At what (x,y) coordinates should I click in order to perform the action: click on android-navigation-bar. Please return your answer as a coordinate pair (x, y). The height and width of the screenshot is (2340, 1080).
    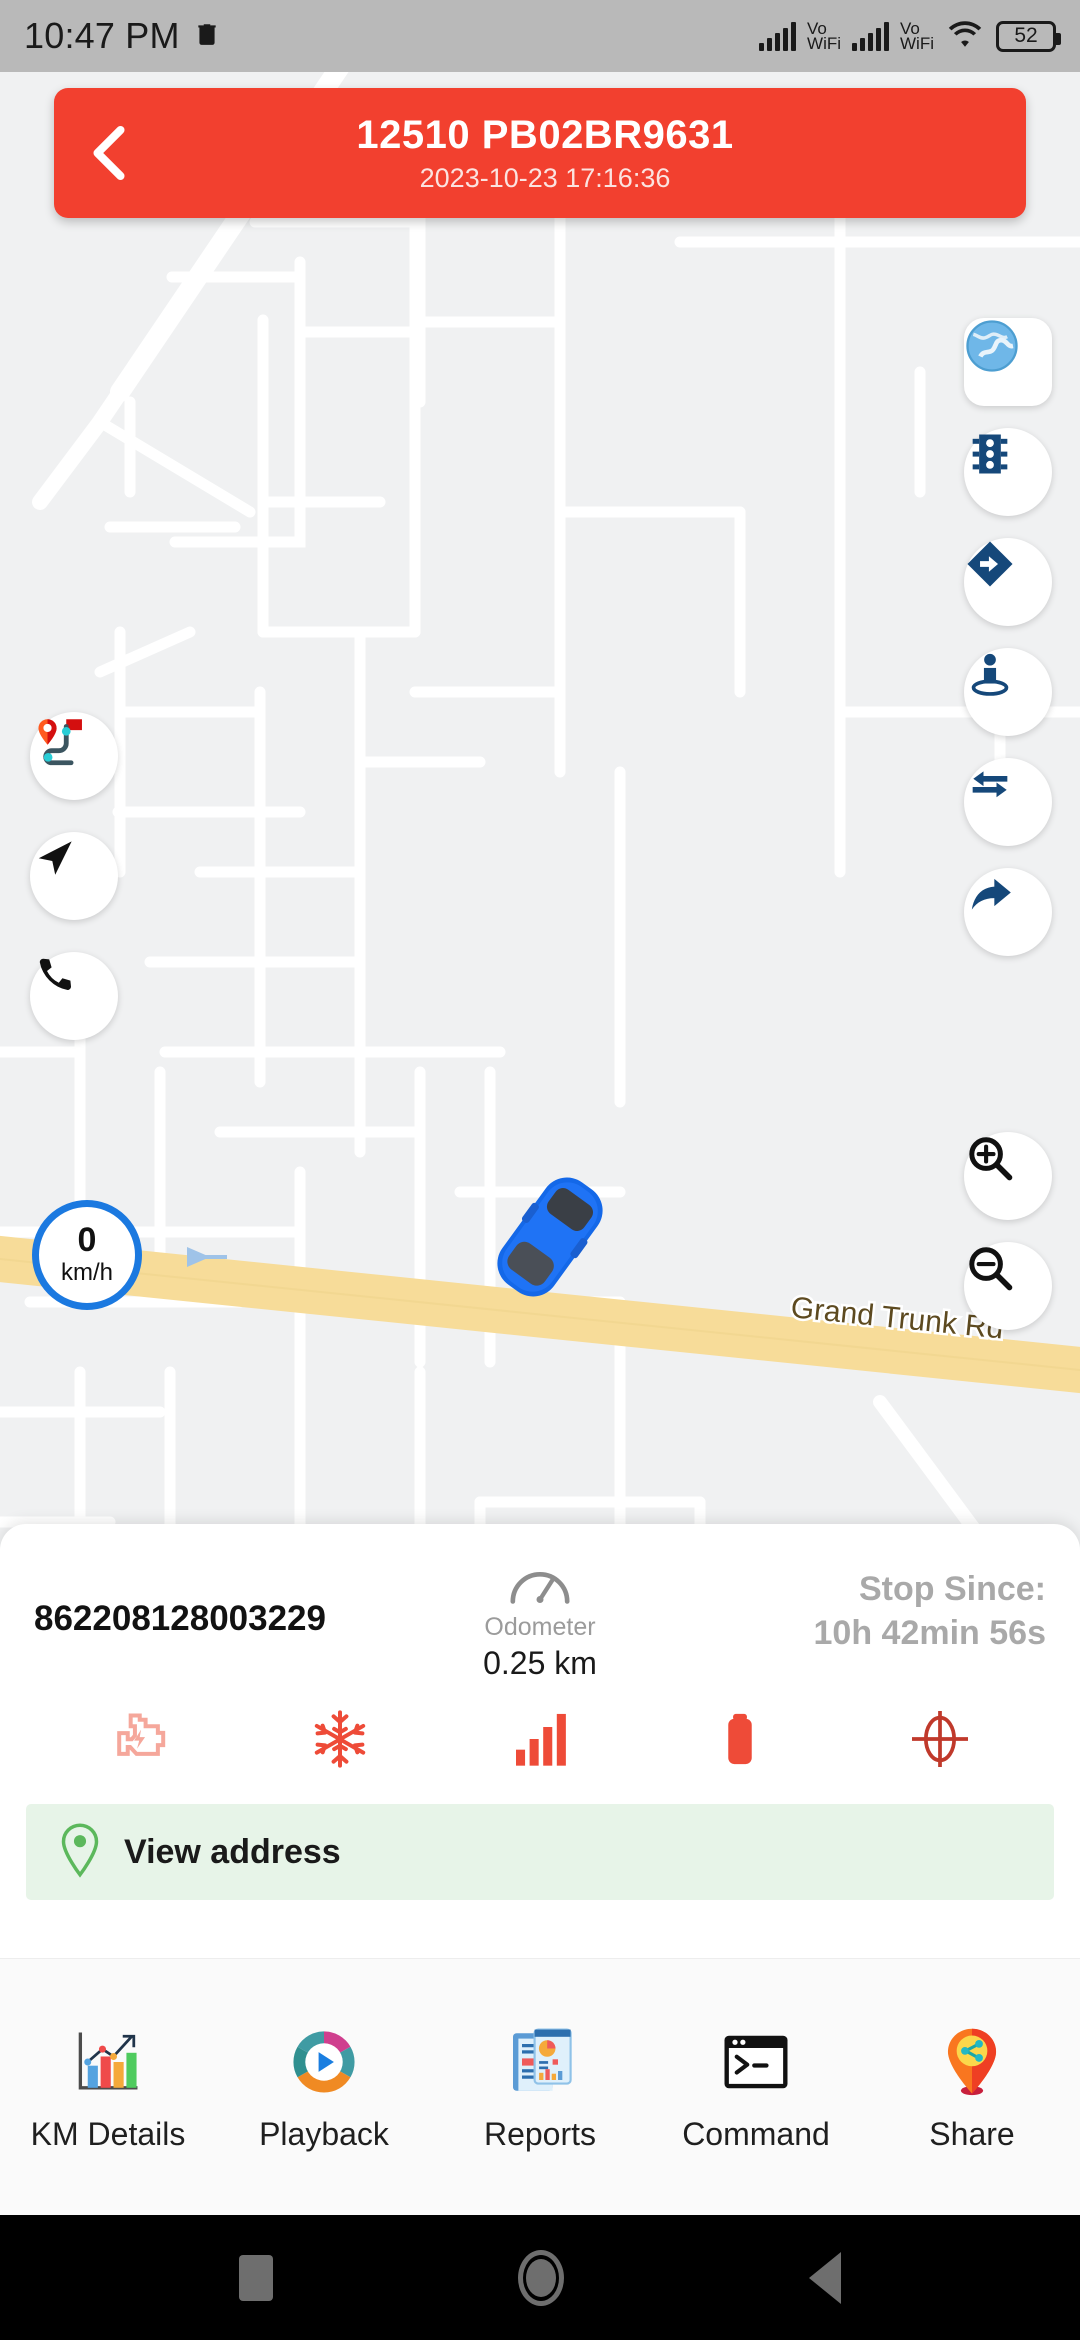
    Looking at the image, I should click on (540, 2277).